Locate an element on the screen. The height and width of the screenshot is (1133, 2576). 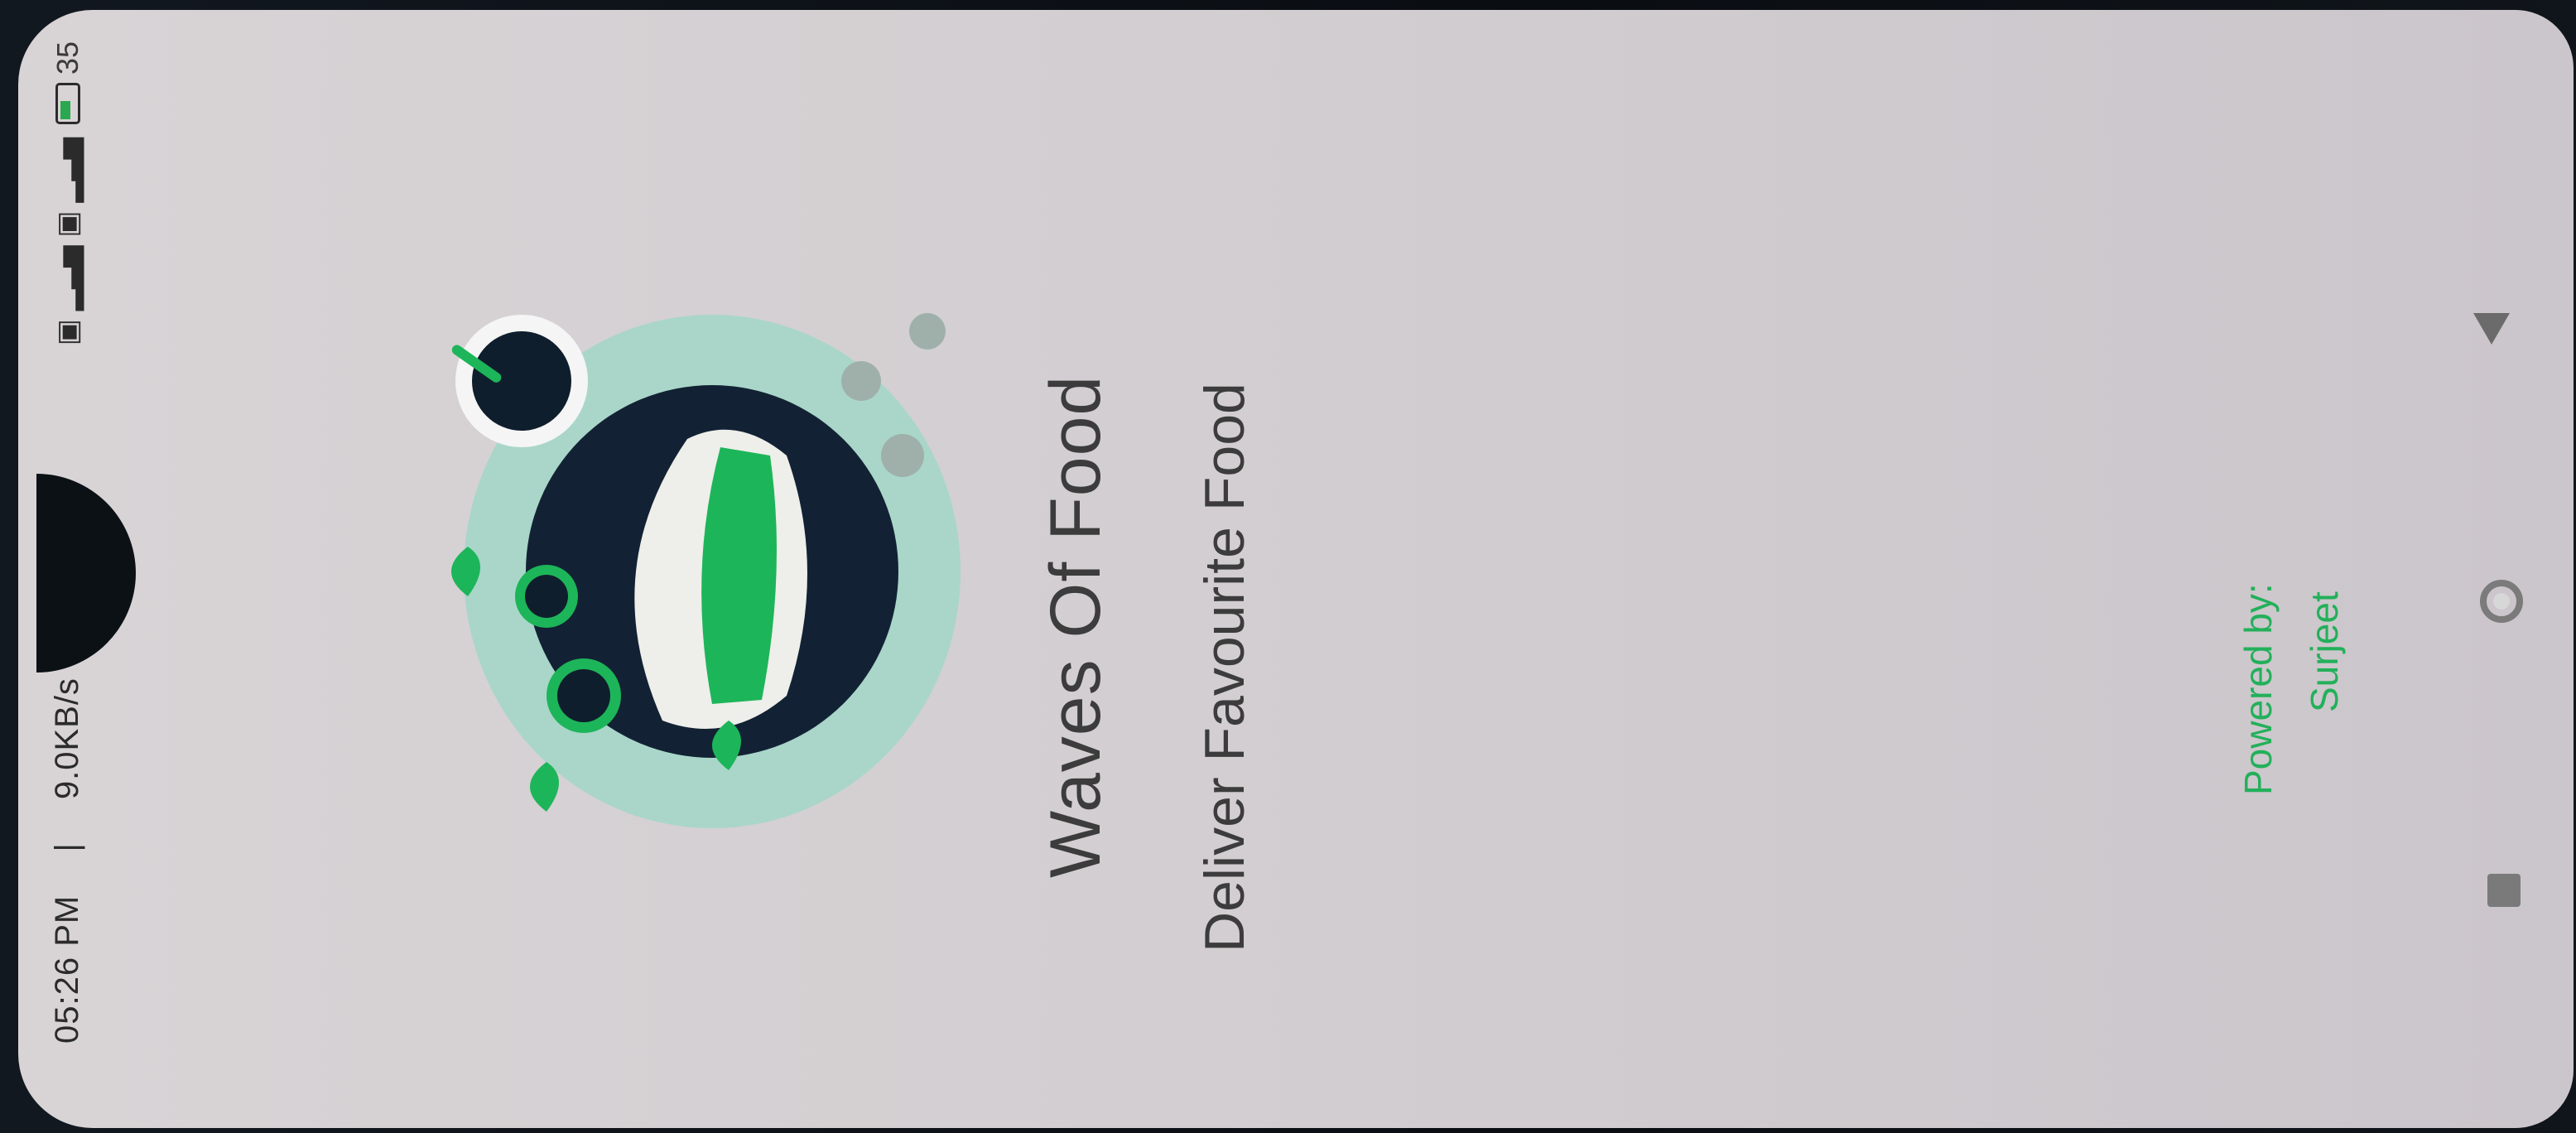
battery-icon is located at coordinates (67, 104).